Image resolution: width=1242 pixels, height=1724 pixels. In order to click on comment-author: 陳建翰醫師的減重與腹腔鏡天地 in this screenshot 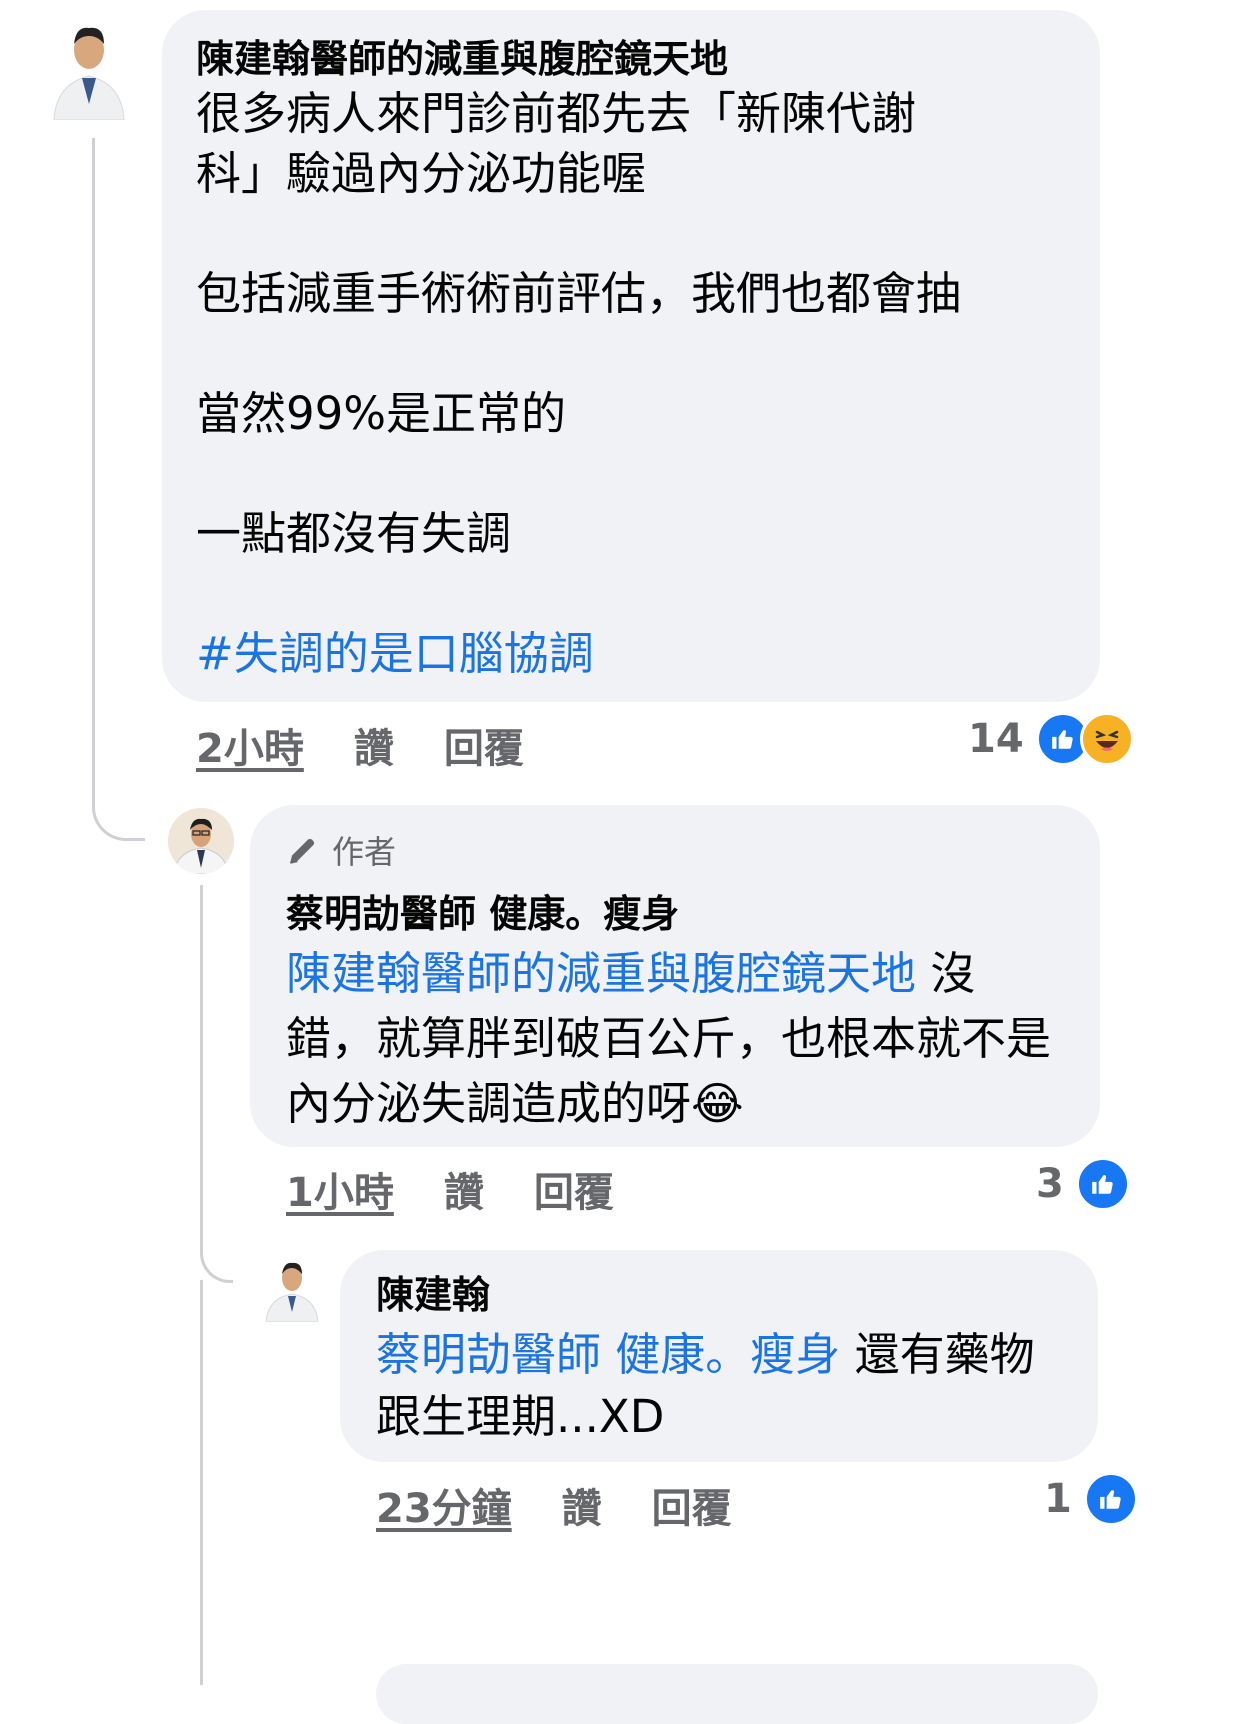, I will do `click(631, 60)`.